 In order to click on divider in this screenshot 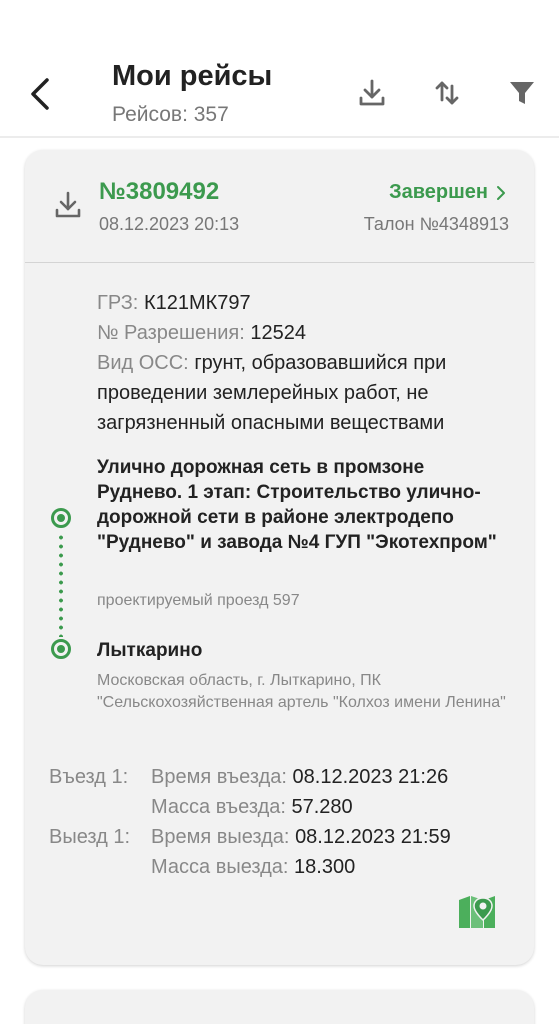, I will do `click(279, 262)`.